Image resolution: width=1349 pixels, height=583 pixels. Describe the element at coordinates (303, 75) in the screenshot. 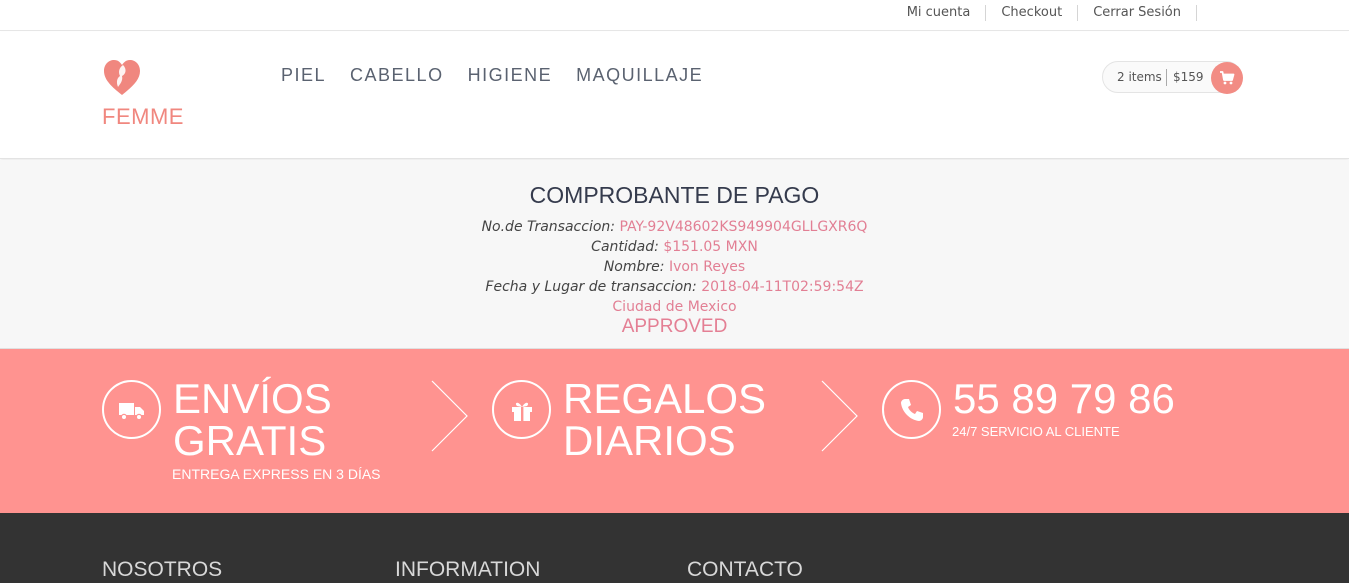

I see `nav-item-piel: PIEL` at that location.